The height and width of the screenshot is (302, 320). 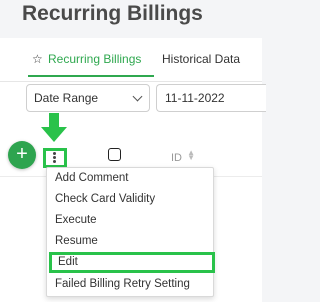 I want to click on add-button: +, so click(x=22, y=155).